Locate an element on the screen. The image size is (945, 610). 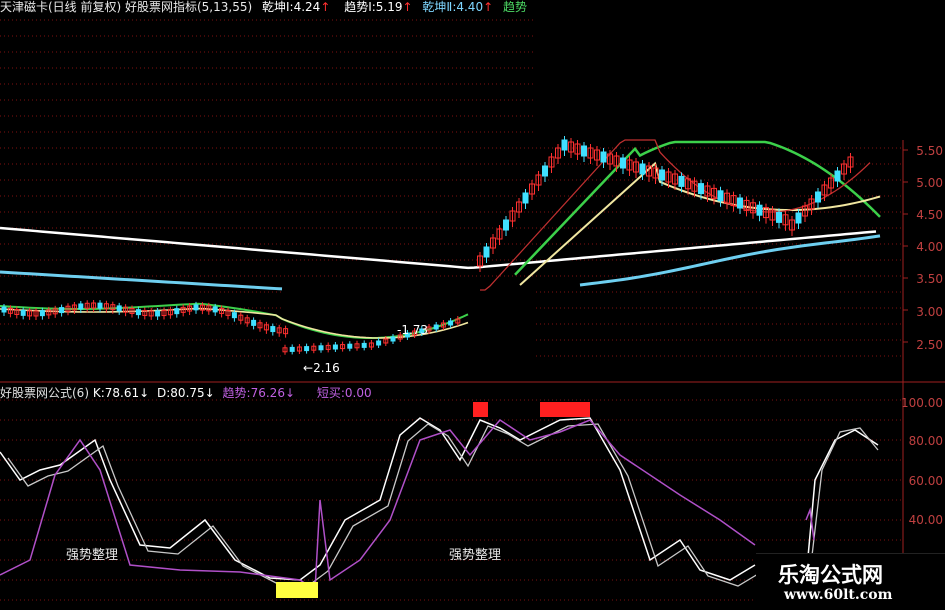
high-price-value: 1.73 is located at coordinates (415, 330).